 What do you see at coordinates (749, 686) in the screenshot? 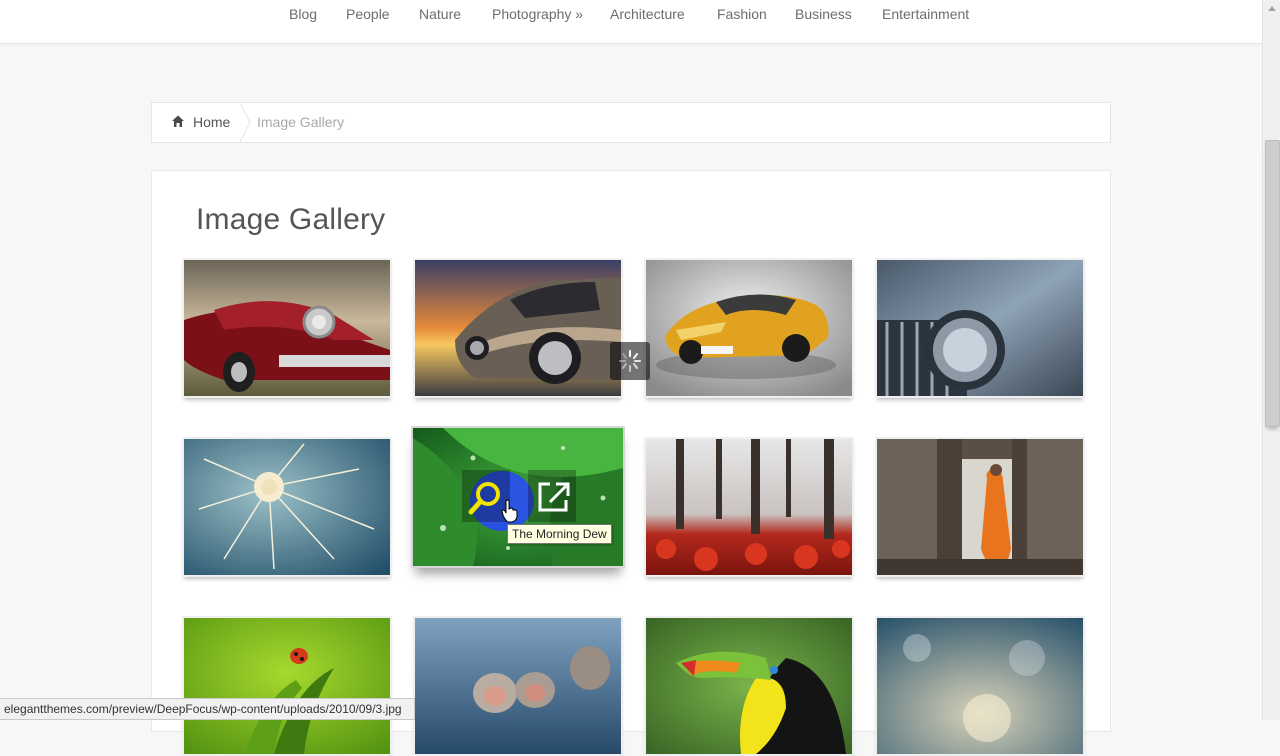
I see `gallery-thumb-toucan` at bounding box center [749, 686].